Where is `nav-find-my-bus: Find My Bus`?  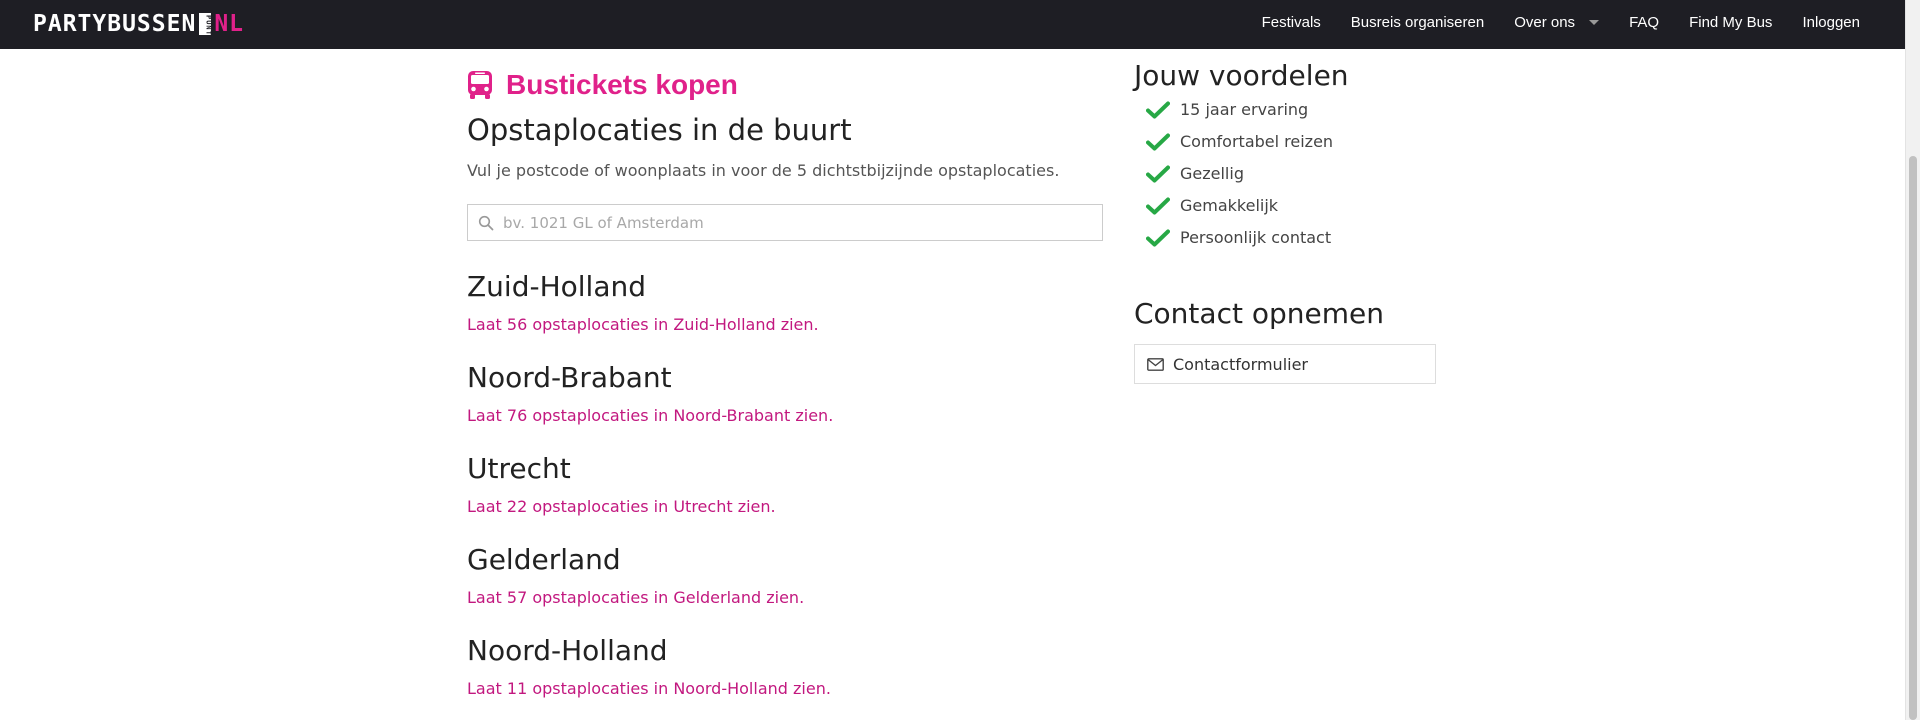 nav-find-my-bus: Find My Bus is located at coordinates (1730, 22).